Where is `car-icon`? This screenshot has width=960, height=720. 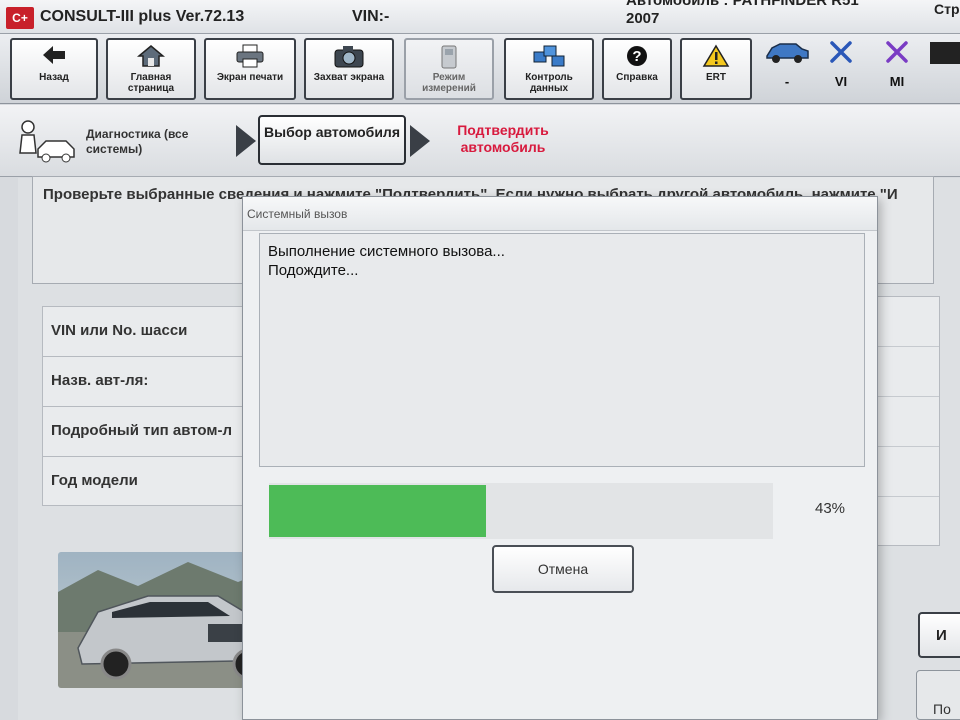 car-icon is located at coordinates (787, 56).